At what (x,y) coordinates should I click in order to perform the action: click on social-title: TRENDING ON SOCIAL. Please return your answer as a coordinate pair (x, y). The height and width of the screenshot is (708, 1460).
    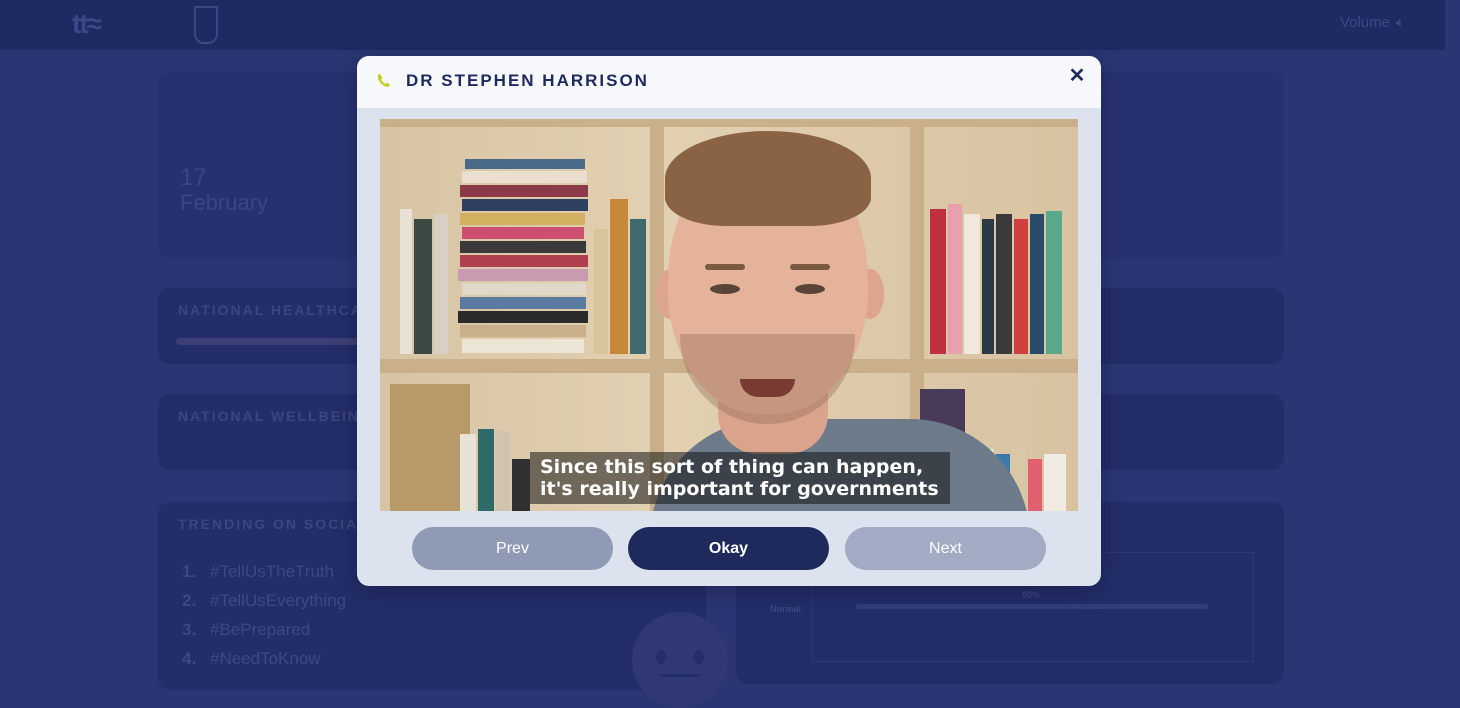
    Looking at the image, I should click on (273, 524).